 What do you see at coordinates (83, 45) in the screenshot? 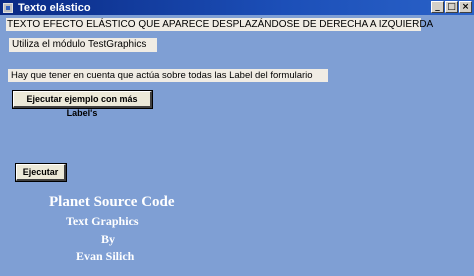
I see `module-label: Utiliza el módulo TestGraphics` at bounding box center [83, 45].